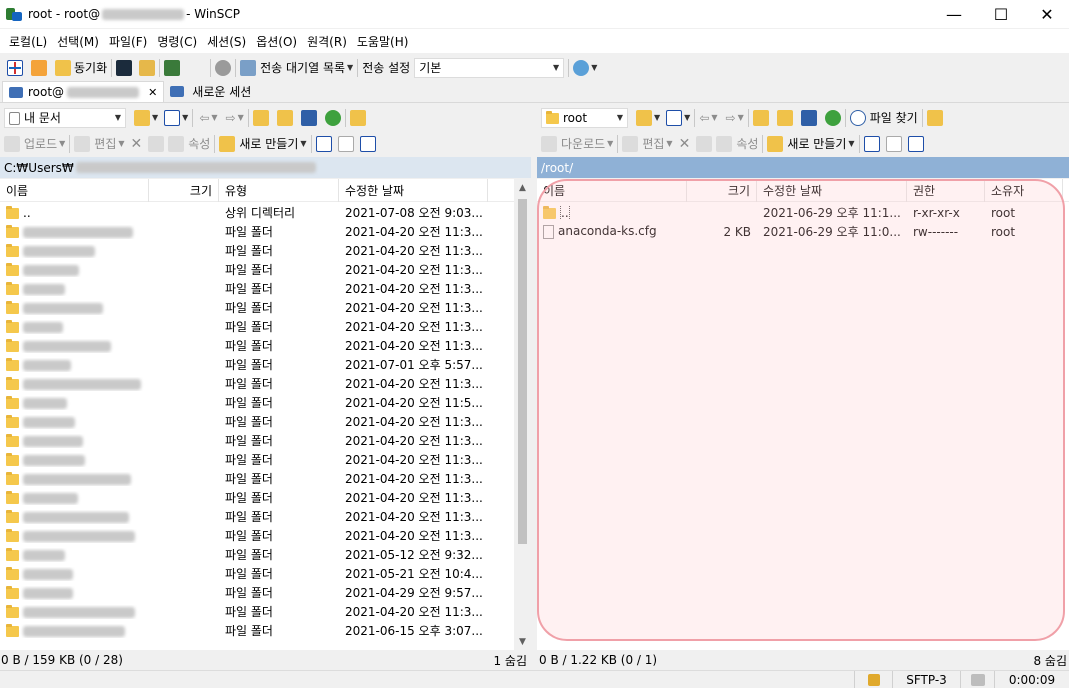  What do you see at coordinates (489, 67) in the screenshot?
I see `transfer-preset-select: 기본 ▼` at bounding box center [489, 67].